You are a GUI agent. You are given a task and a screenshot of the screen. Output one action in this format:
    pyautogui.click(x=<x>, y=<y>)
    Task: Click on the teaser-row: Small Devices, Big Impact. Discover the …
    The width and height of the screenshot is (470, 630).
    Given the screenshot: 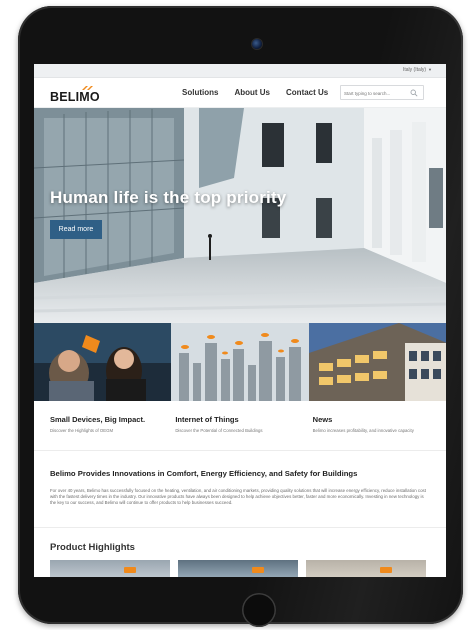 What is the action you would take?
    pyautogui.click(x=240, y=426)
    